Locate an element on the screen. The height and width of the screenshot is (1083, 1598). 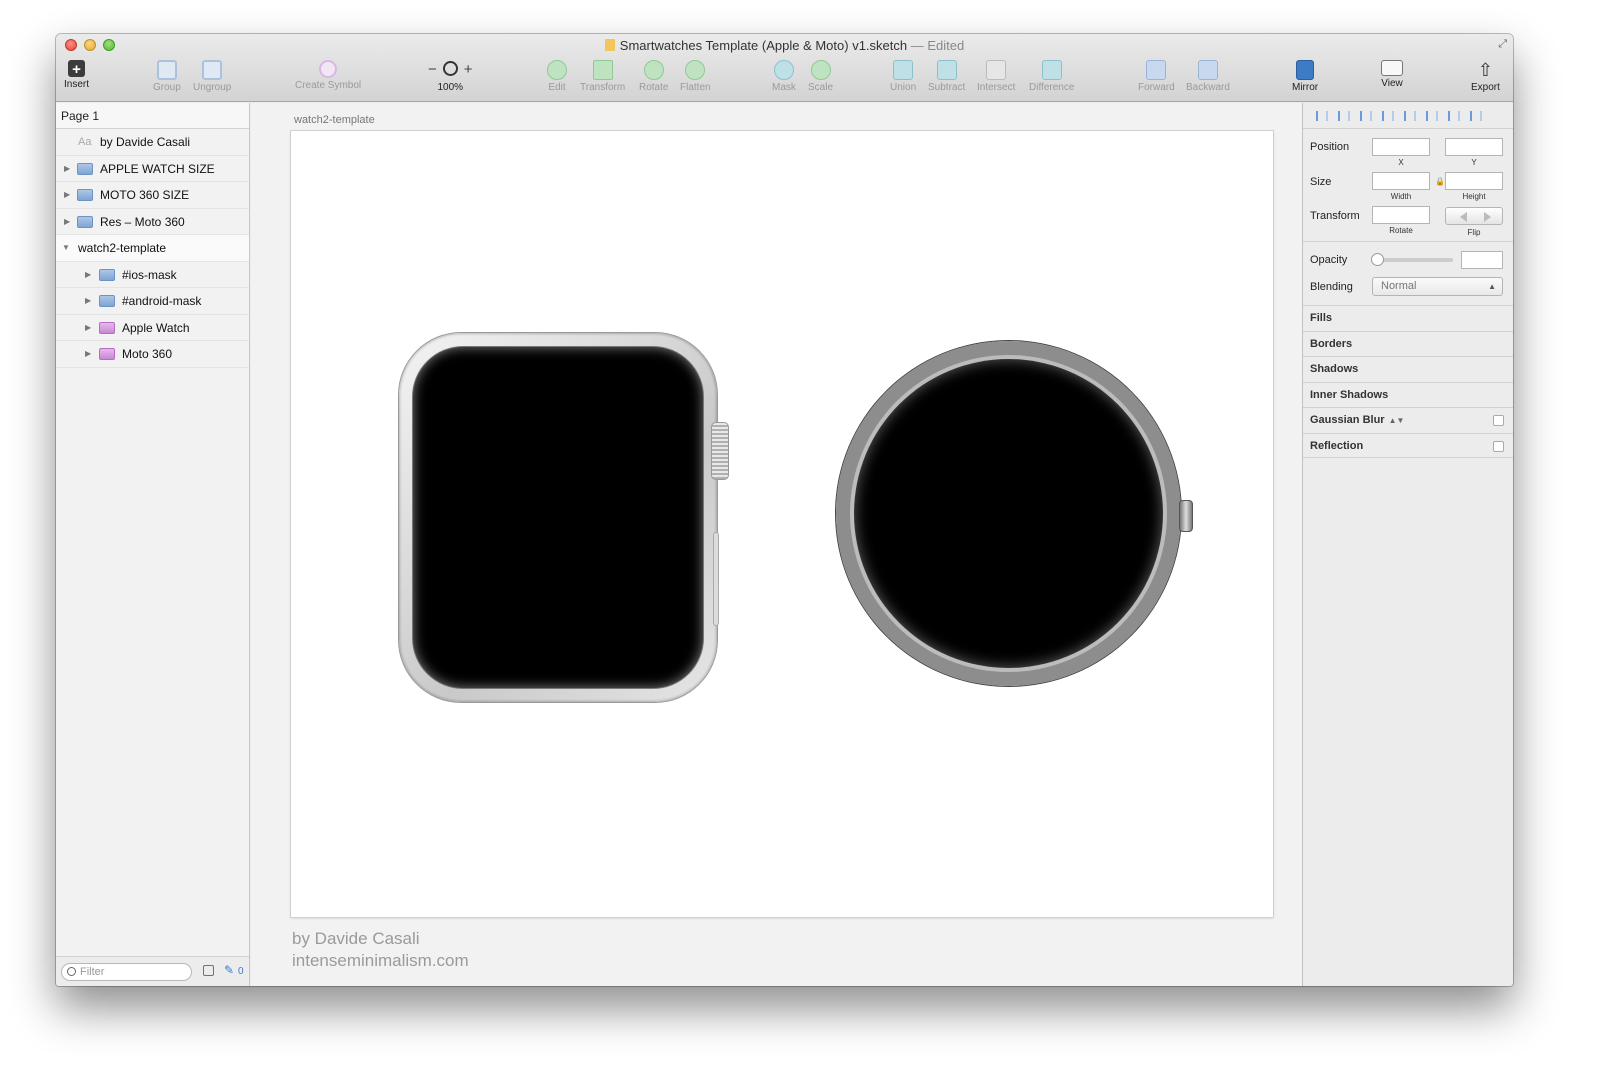
slice-filter-icon: ✎ is located at coordinates (229, 970).